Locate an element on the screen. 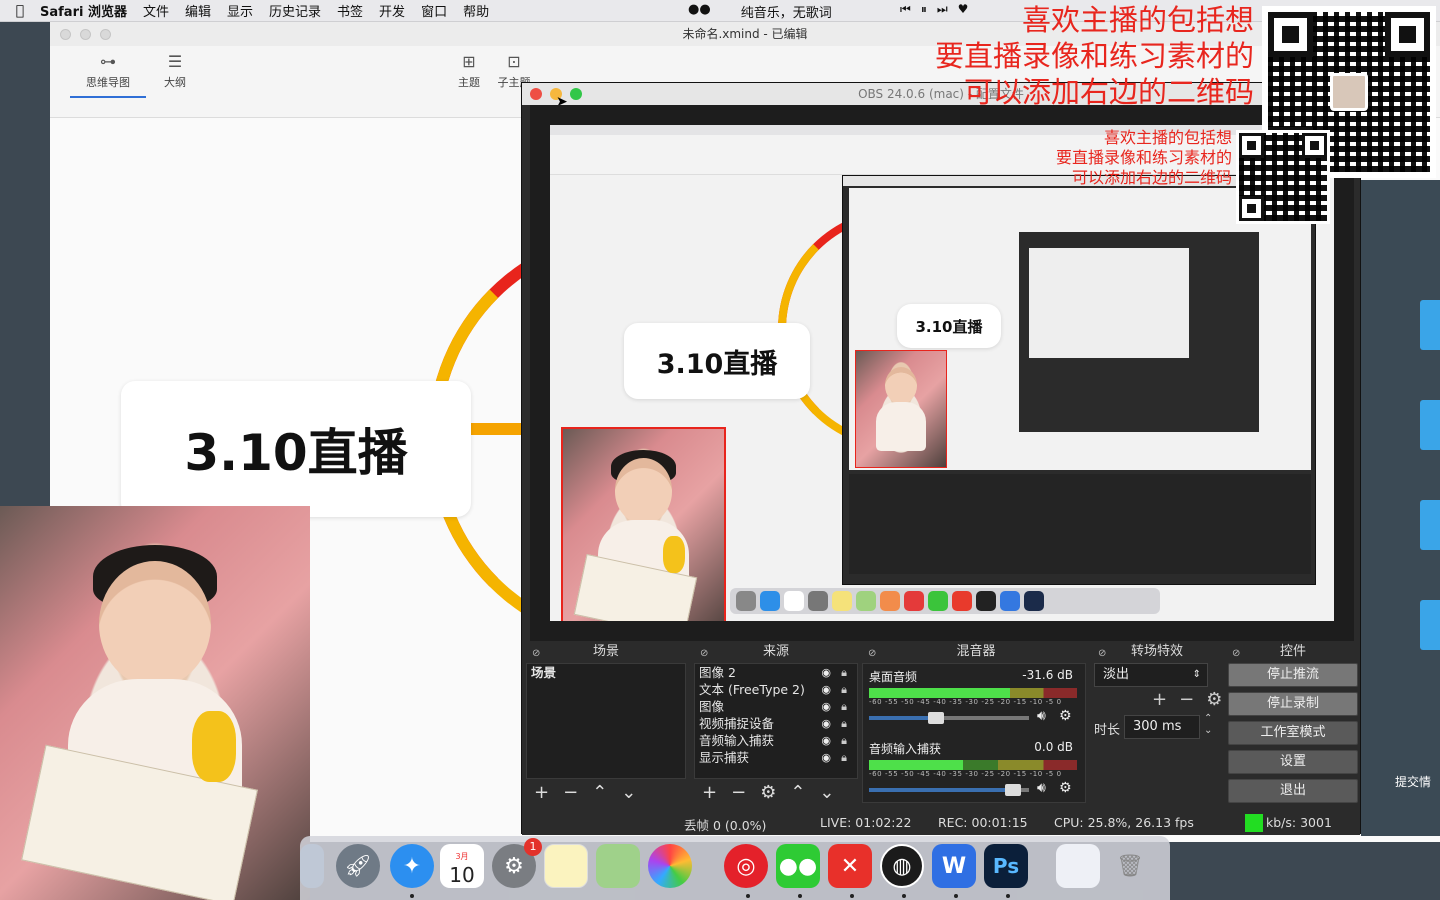 The image size is (1440, 900). duration-stepper: ⌃ ⌄ is located at coordinates (1208, 725).